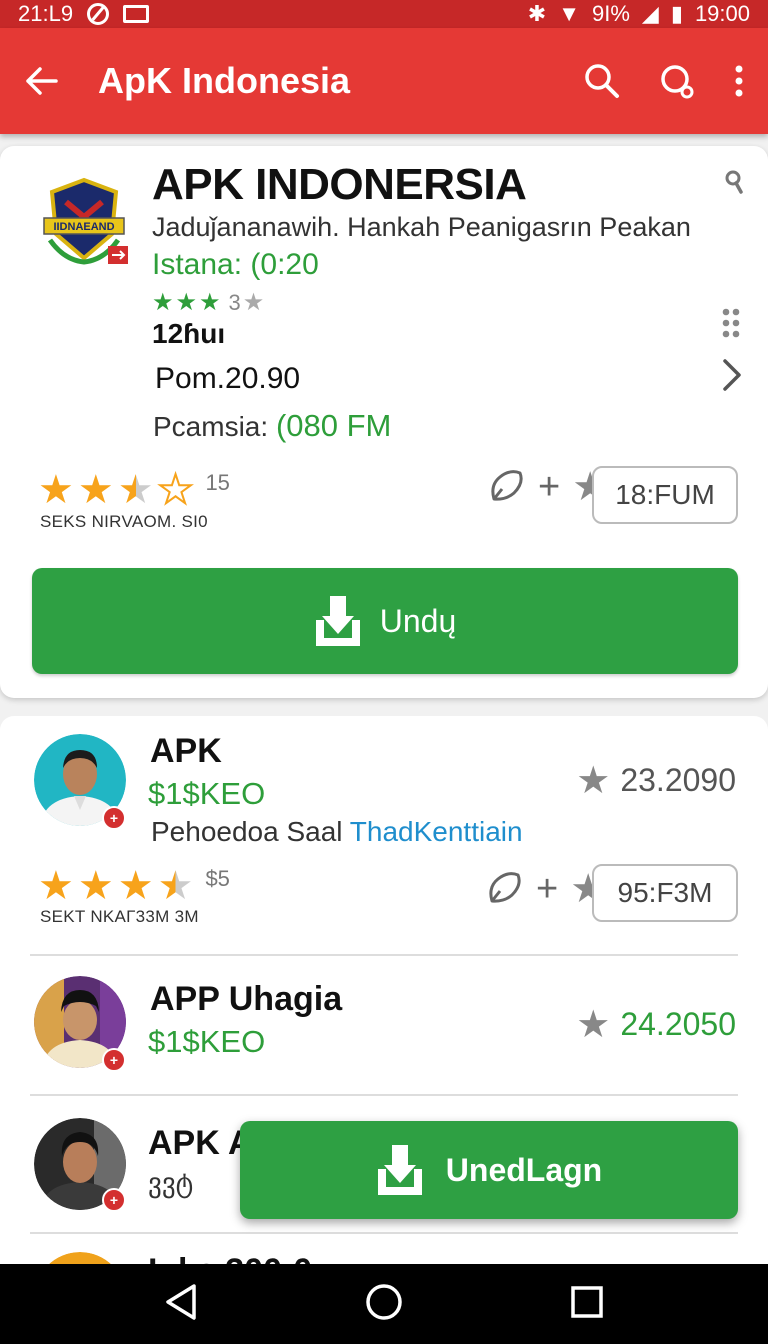  I want to click on status-bar: 21:L9 ✱ ▼ 9I% ◢ ▮ 19:00, so click(384, 14).